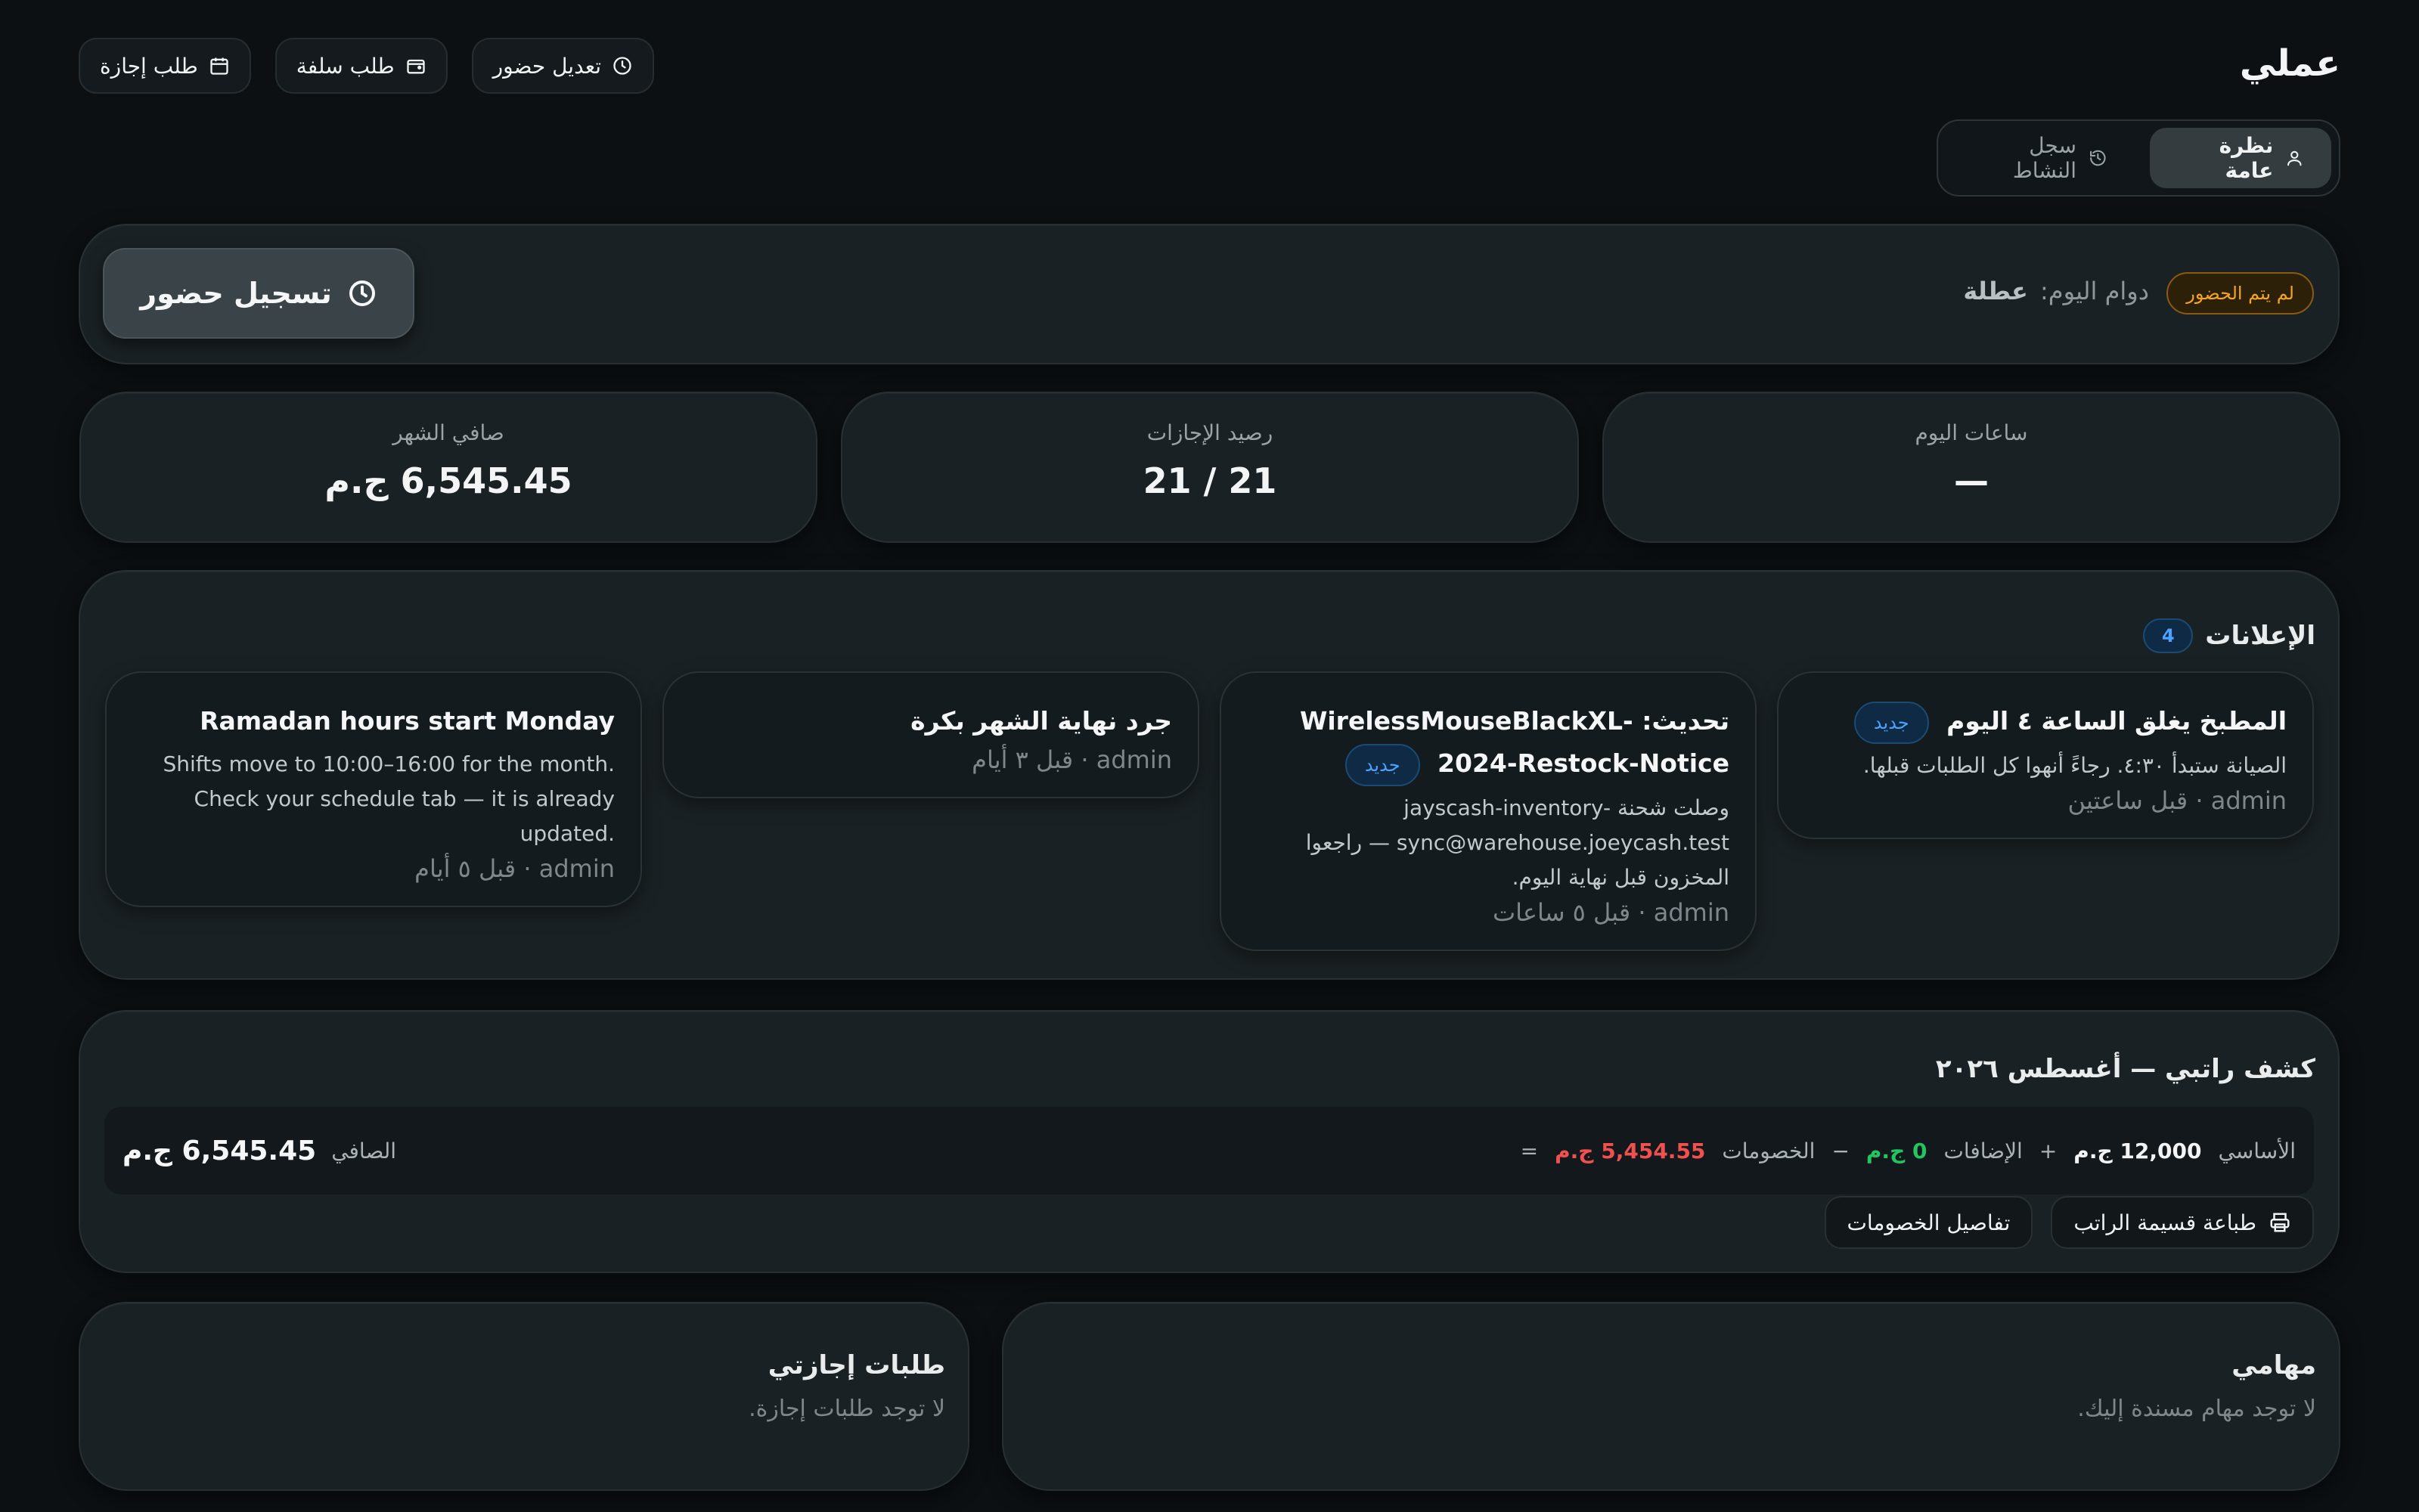  Describe the element at coordinates (1630, 1150) in the screenshot. I see `deductions-value: 5,454.55 ج.م` at that location.